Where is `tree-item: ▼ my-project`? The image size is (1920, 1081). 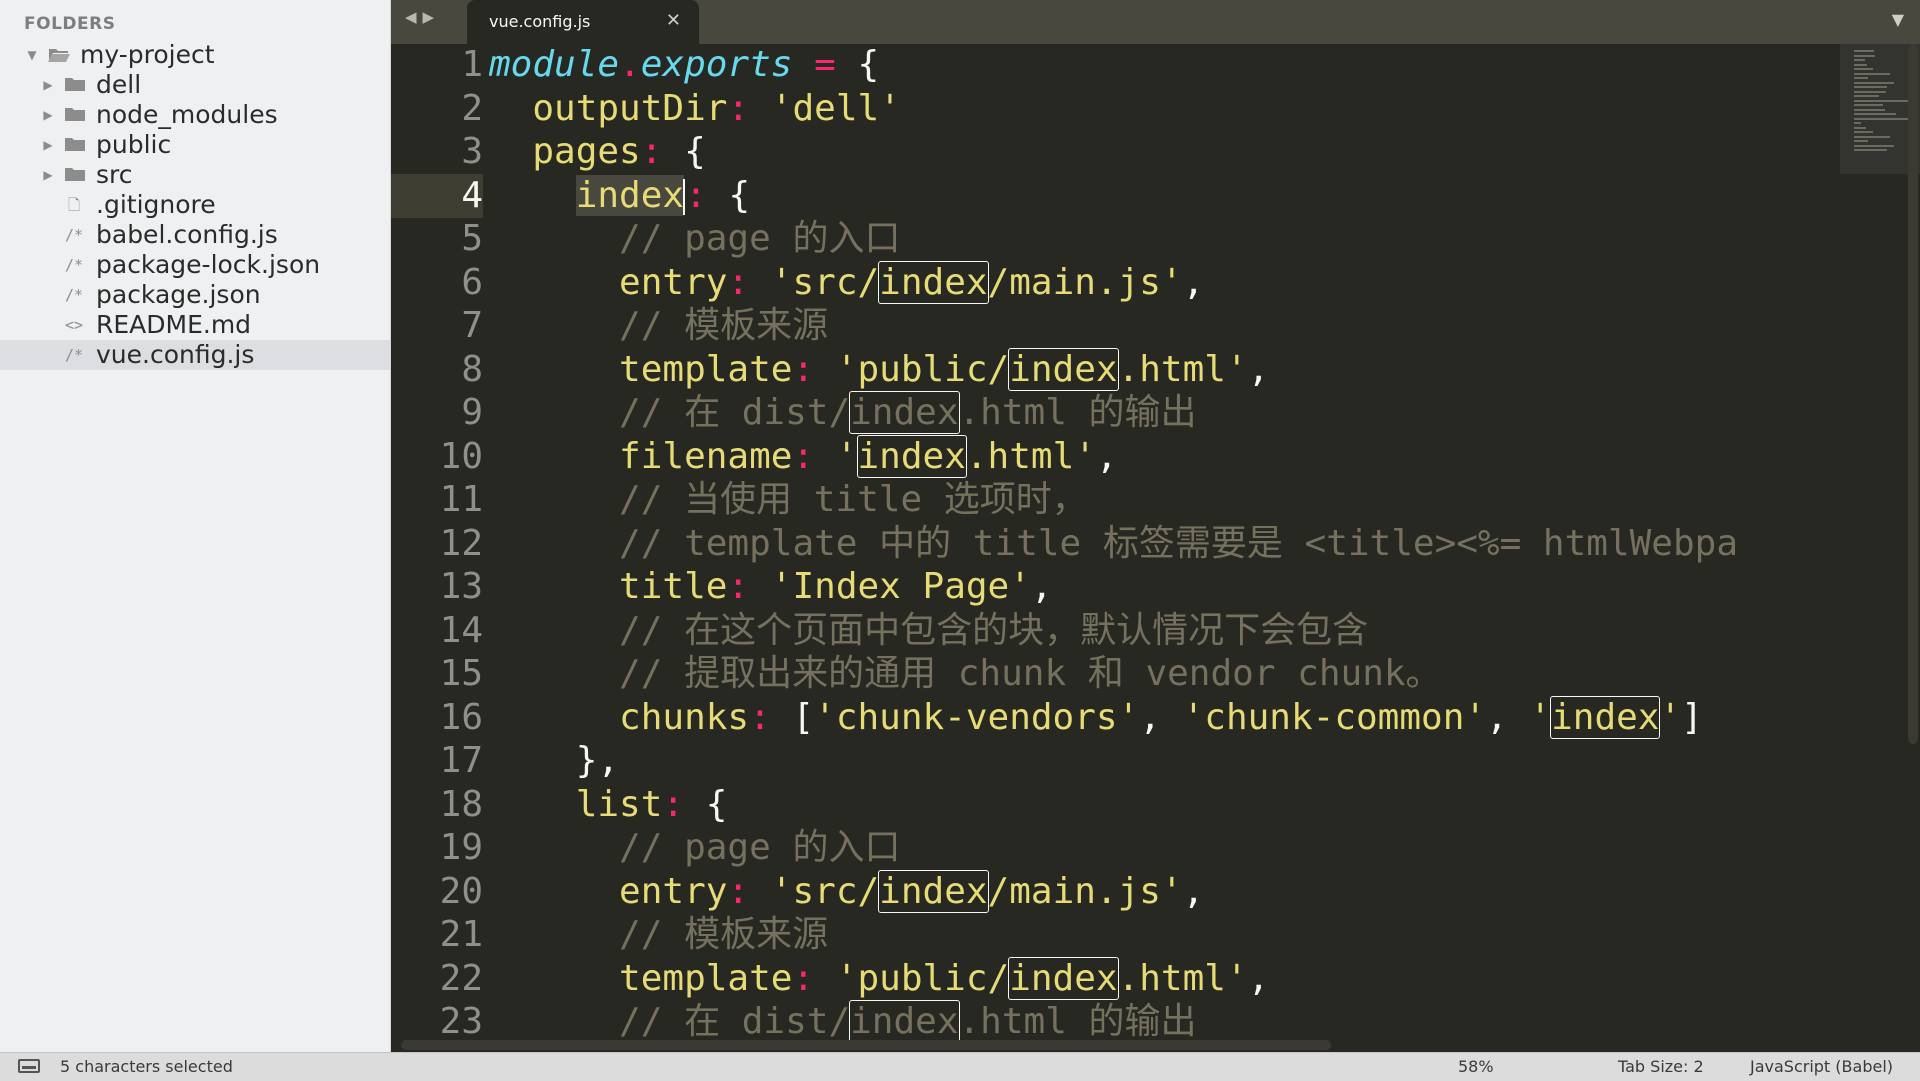
tree-item: ▼ my-project is located at coordinates (195, 55).